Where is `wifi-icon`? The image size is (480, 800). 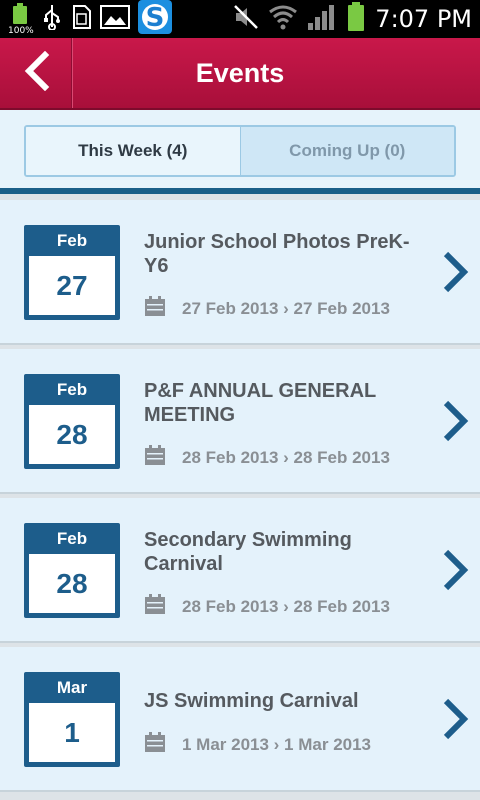
wifi-icon is located at coordinates (283, 19).